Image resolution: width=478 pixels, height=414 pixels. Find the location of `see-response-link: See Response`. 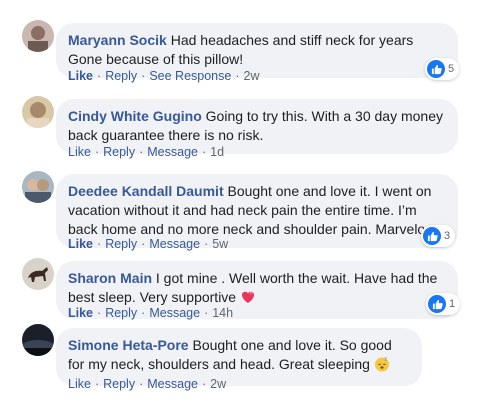

see-response-link: See Response is located at coordinates (190, 76).